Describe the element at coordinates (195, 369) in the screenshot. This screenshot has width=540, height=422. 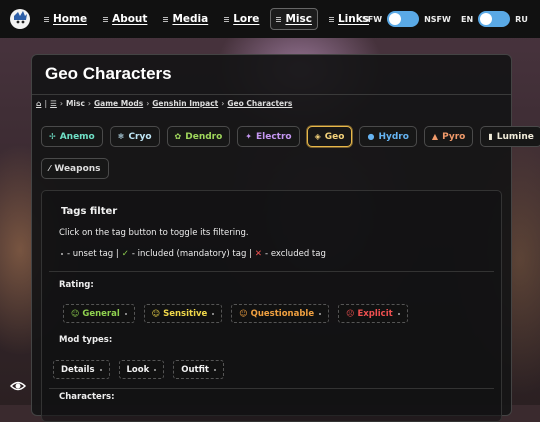
I see `tag-label: Outfit` at that location.